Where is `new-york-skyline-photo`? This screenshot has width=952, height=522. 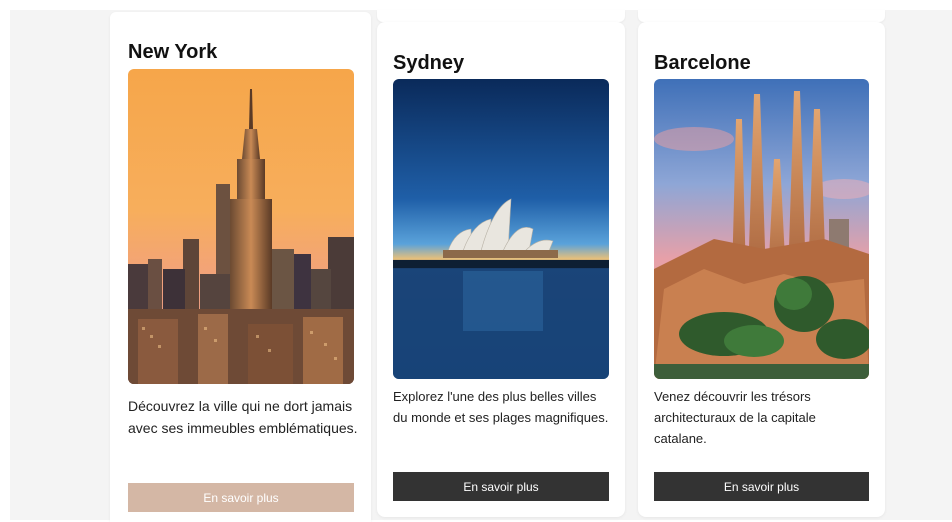 new-york-skyline-photo is located at coordinates (241, 226).